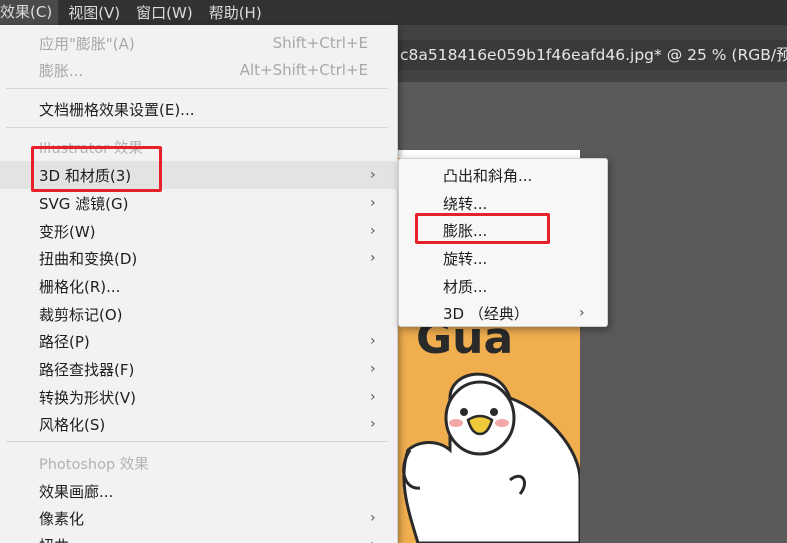 The width and height of the screenshot is (787, 543). What do you see at coordinates (199, 463) in the screenshot?
I see `section-header-photoshop: Photoshop 效果` at bounding box center [199, 463].